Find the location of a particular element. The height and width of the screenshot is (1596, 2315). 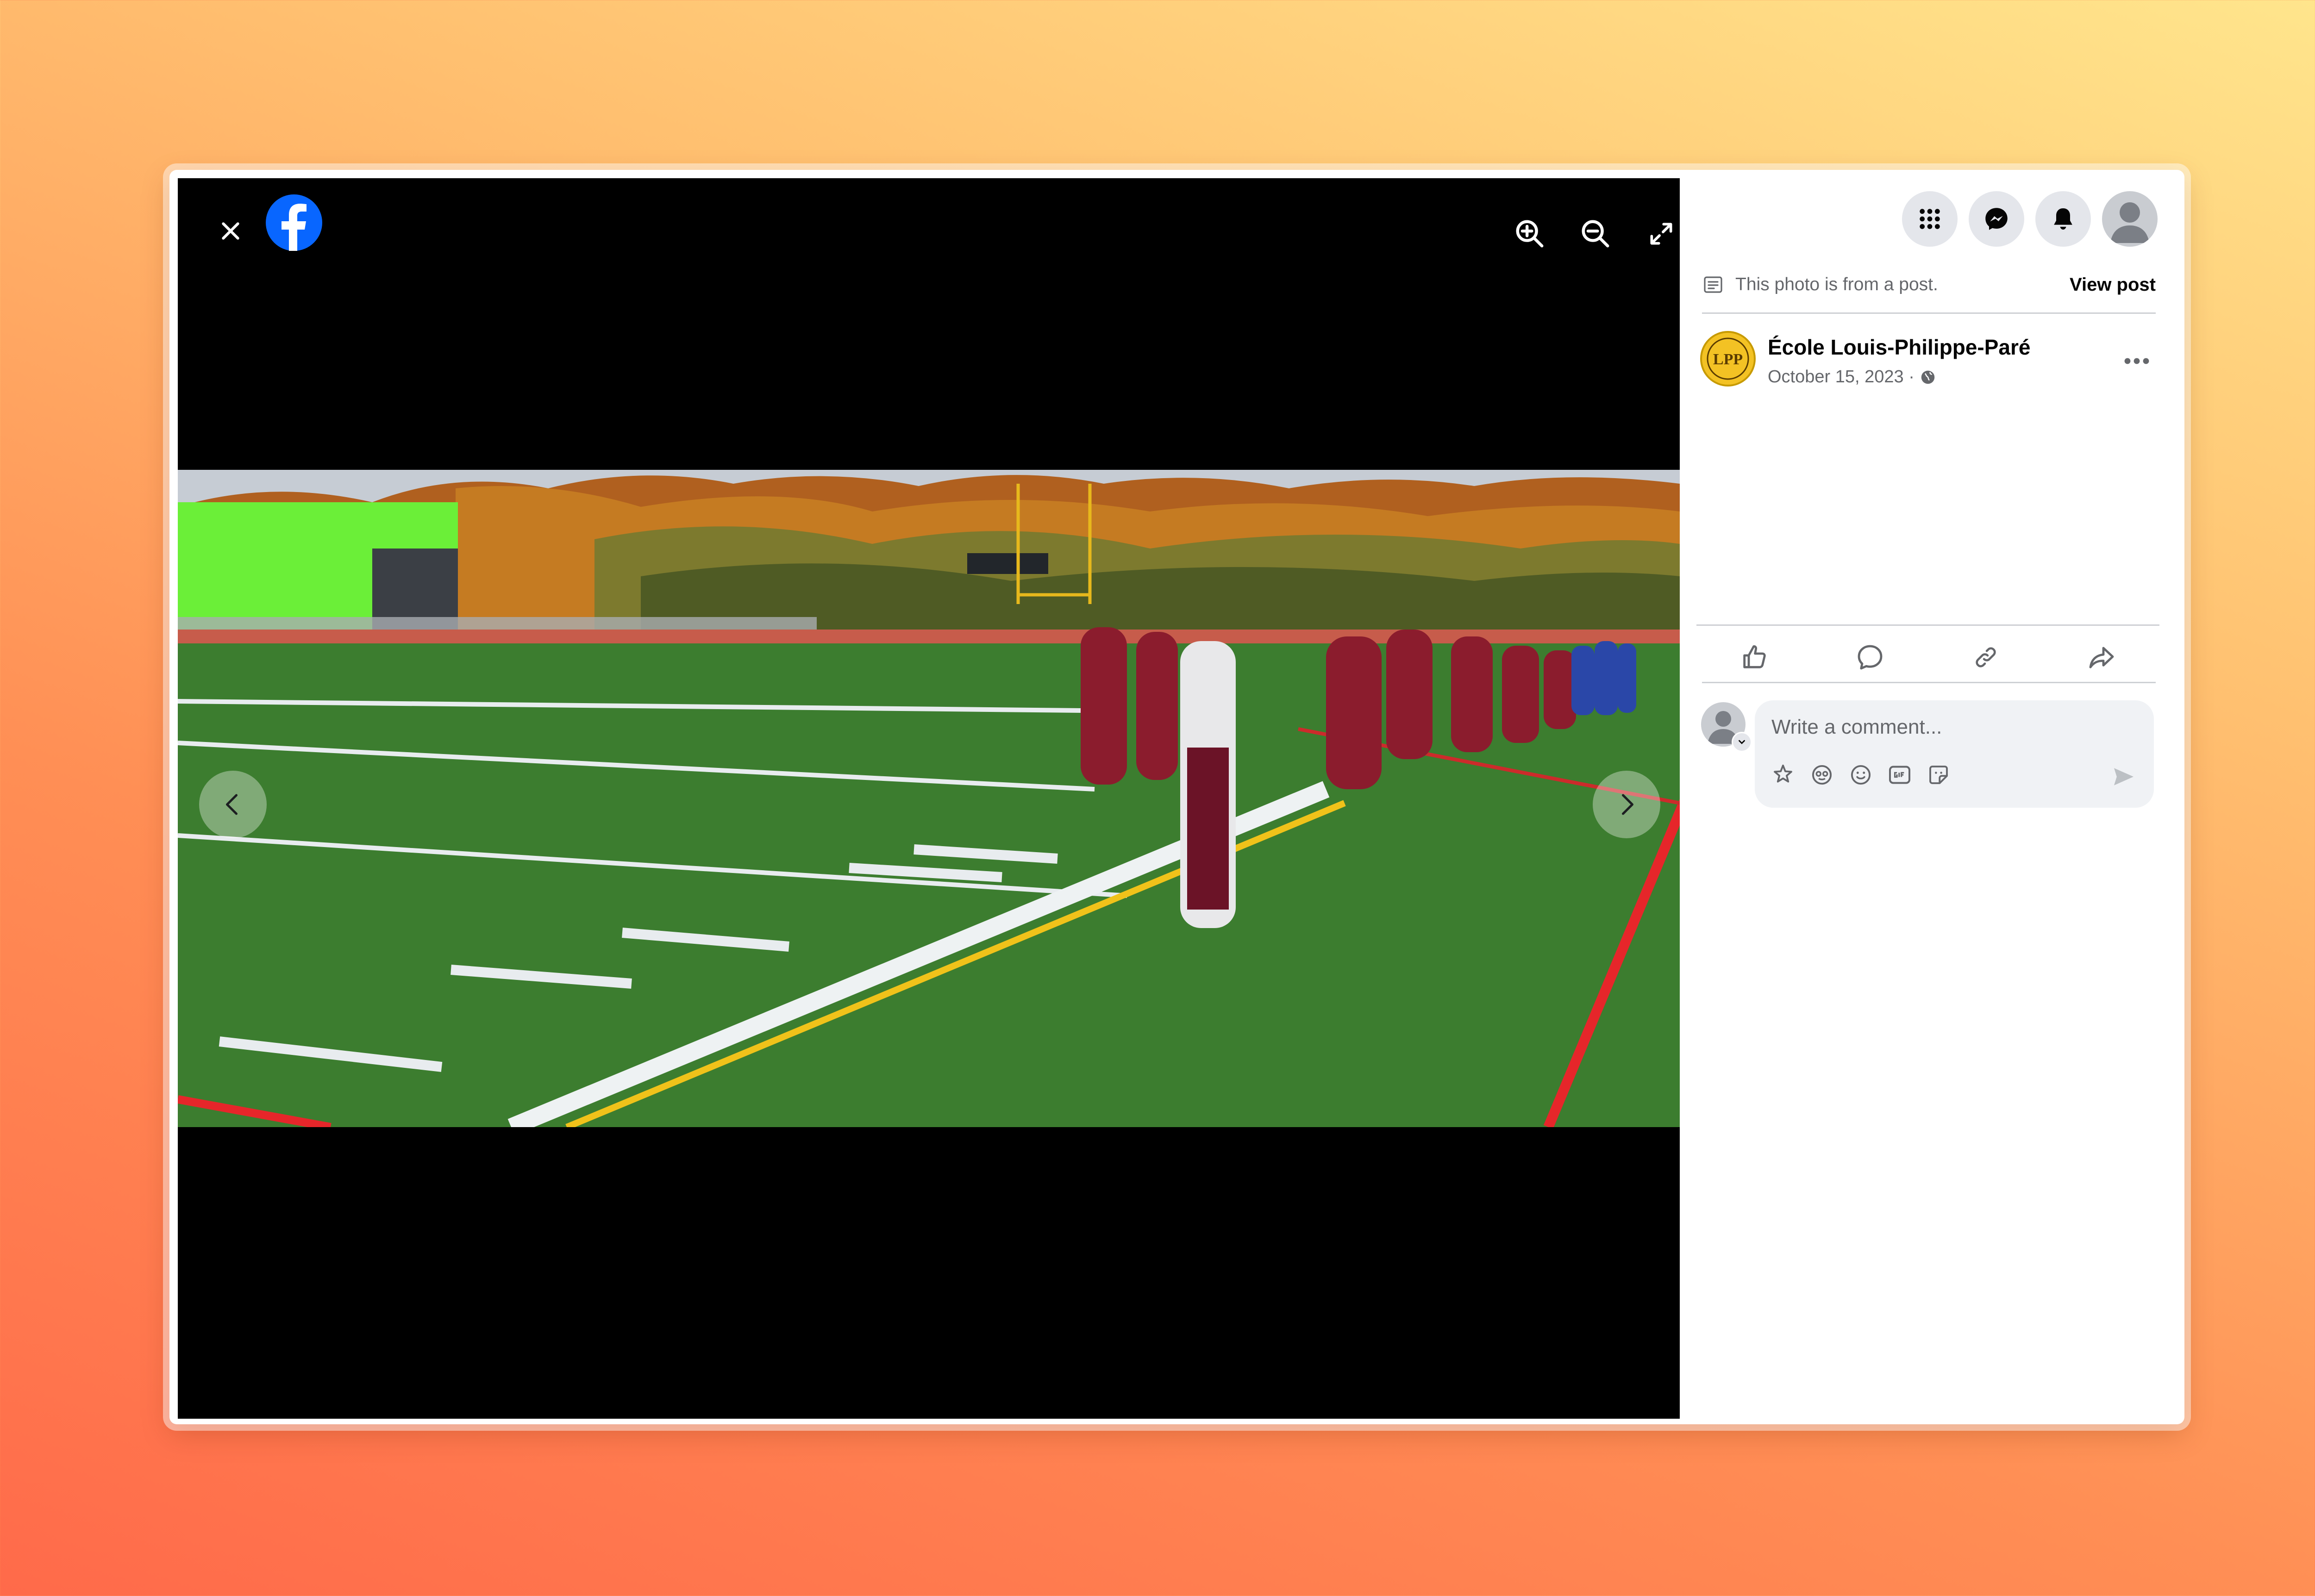

messenger-icon is located at coordinates (1996, 219).